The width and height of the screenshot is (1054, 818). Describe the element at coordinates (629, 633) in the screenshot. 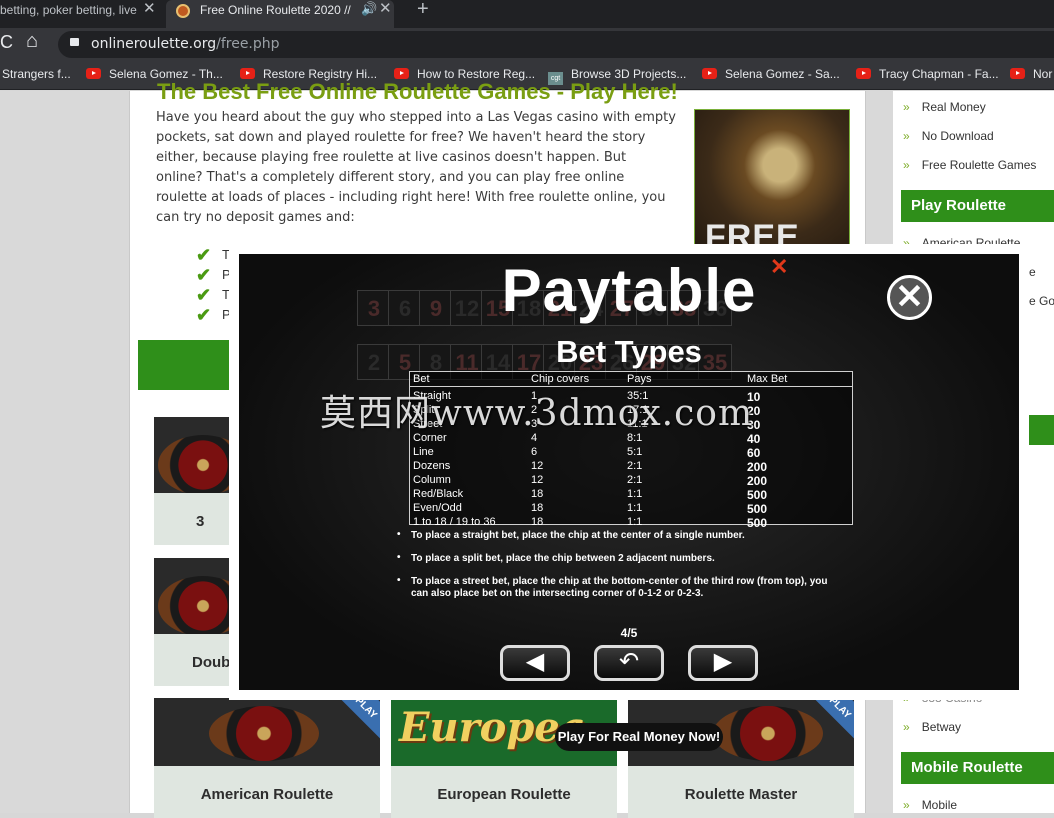

I see `page-indicator: 4/5` at that location.